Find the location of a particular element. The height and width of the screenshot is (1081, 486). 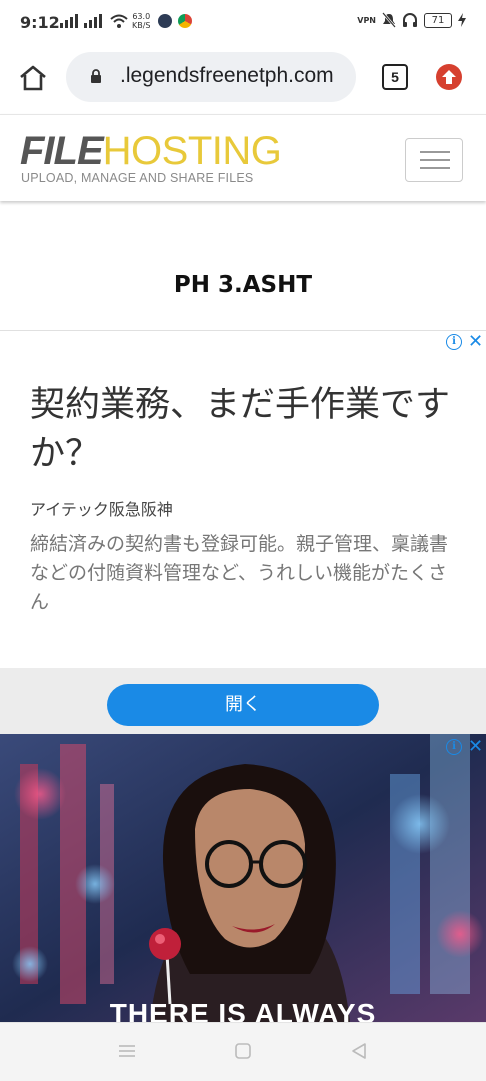

network-speed-unit: KB/S is located at coordinates (141, 25).